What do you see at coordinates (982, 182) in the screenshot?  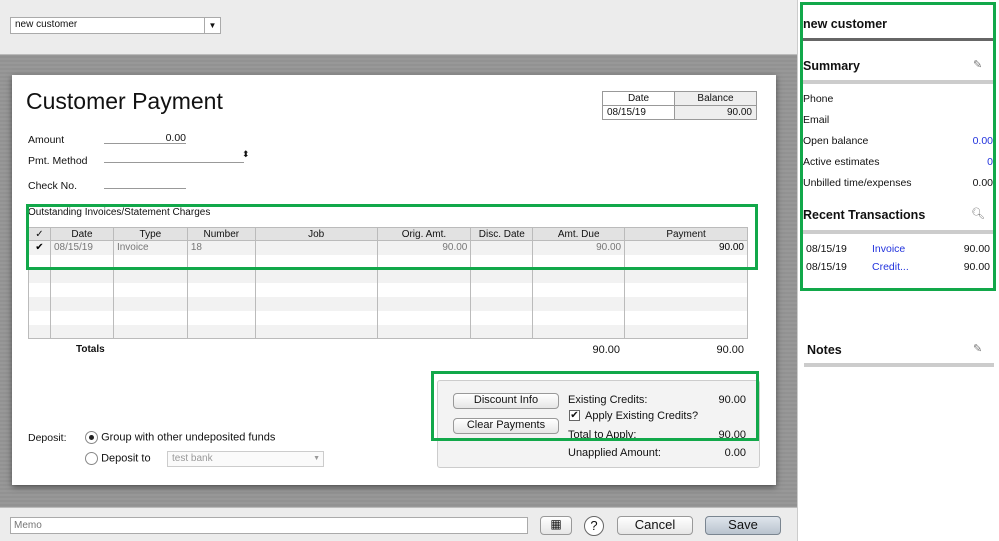 I see `field-value: 0.00` at bounding box center [982, 182].